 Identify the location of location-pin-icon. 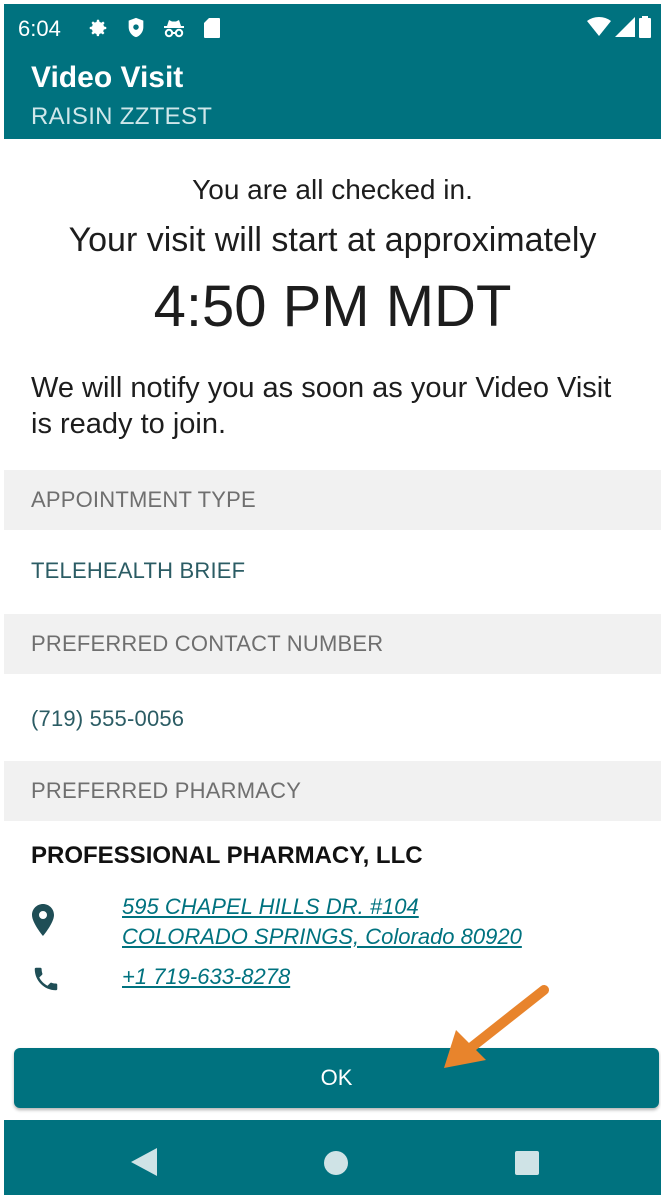
(43, 921).